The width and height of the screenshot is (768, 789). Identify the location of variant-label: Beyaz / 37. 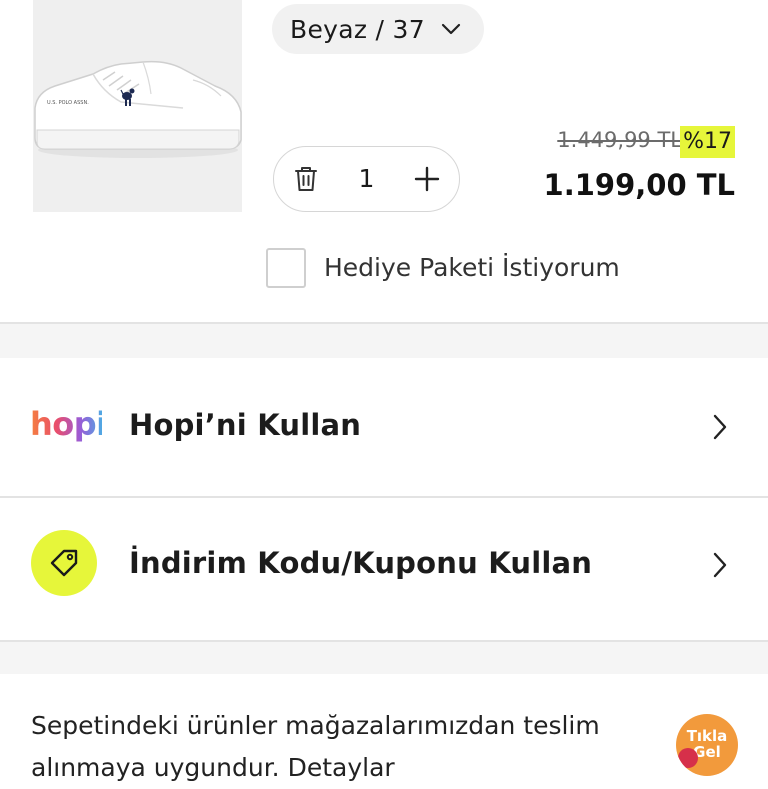
(357, 29).